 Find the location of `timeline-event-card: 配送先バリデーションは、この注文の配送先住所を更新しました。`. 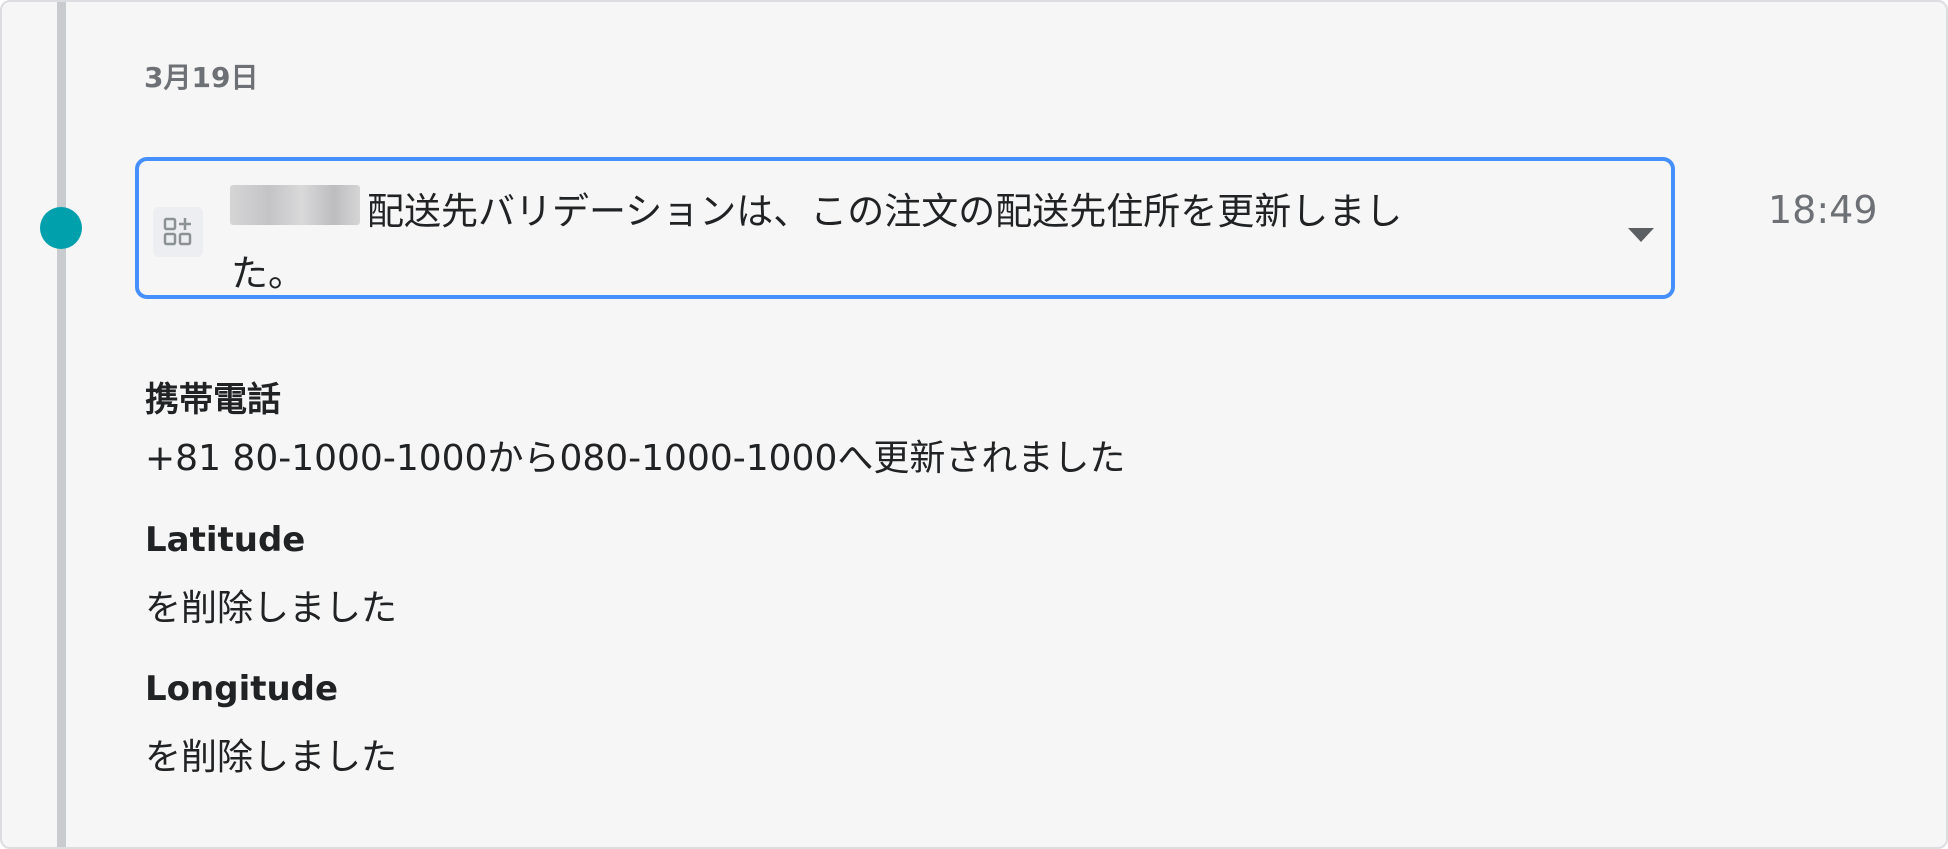

timeline-event-card: 配送先バリデーションは、この注文の配送先住所を更新しました。 is located at coordinates (905, 228).